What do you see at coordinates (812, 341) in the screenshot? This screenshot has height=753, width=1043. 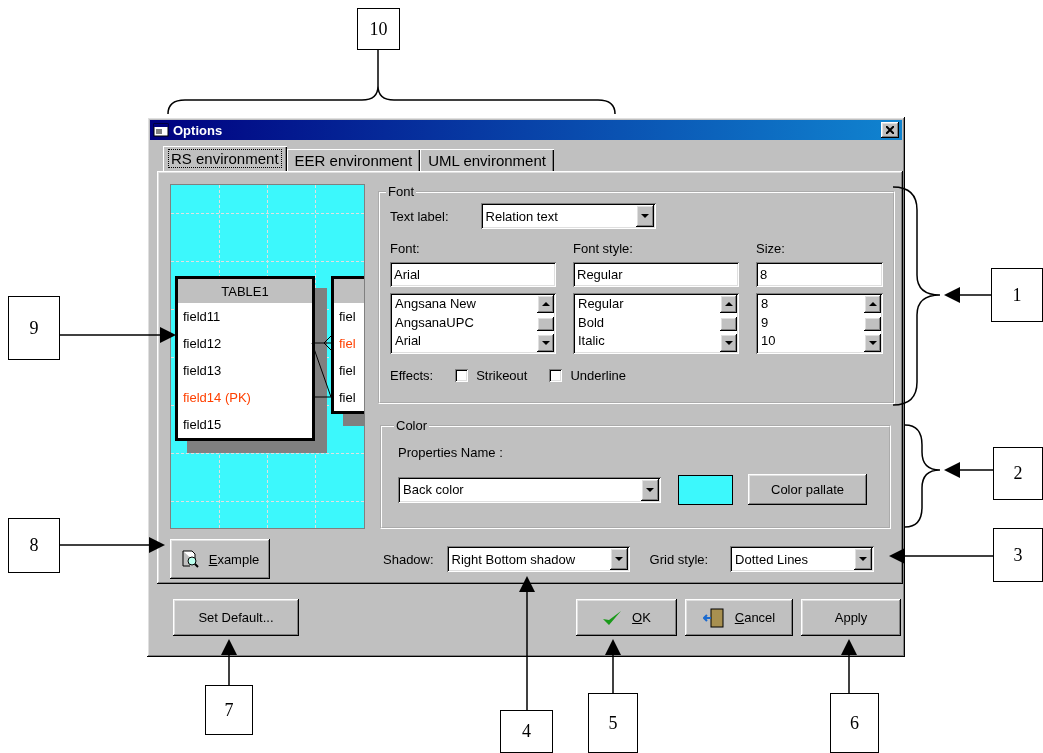 I see `list-item: 10` at bounding box center [812, 341].